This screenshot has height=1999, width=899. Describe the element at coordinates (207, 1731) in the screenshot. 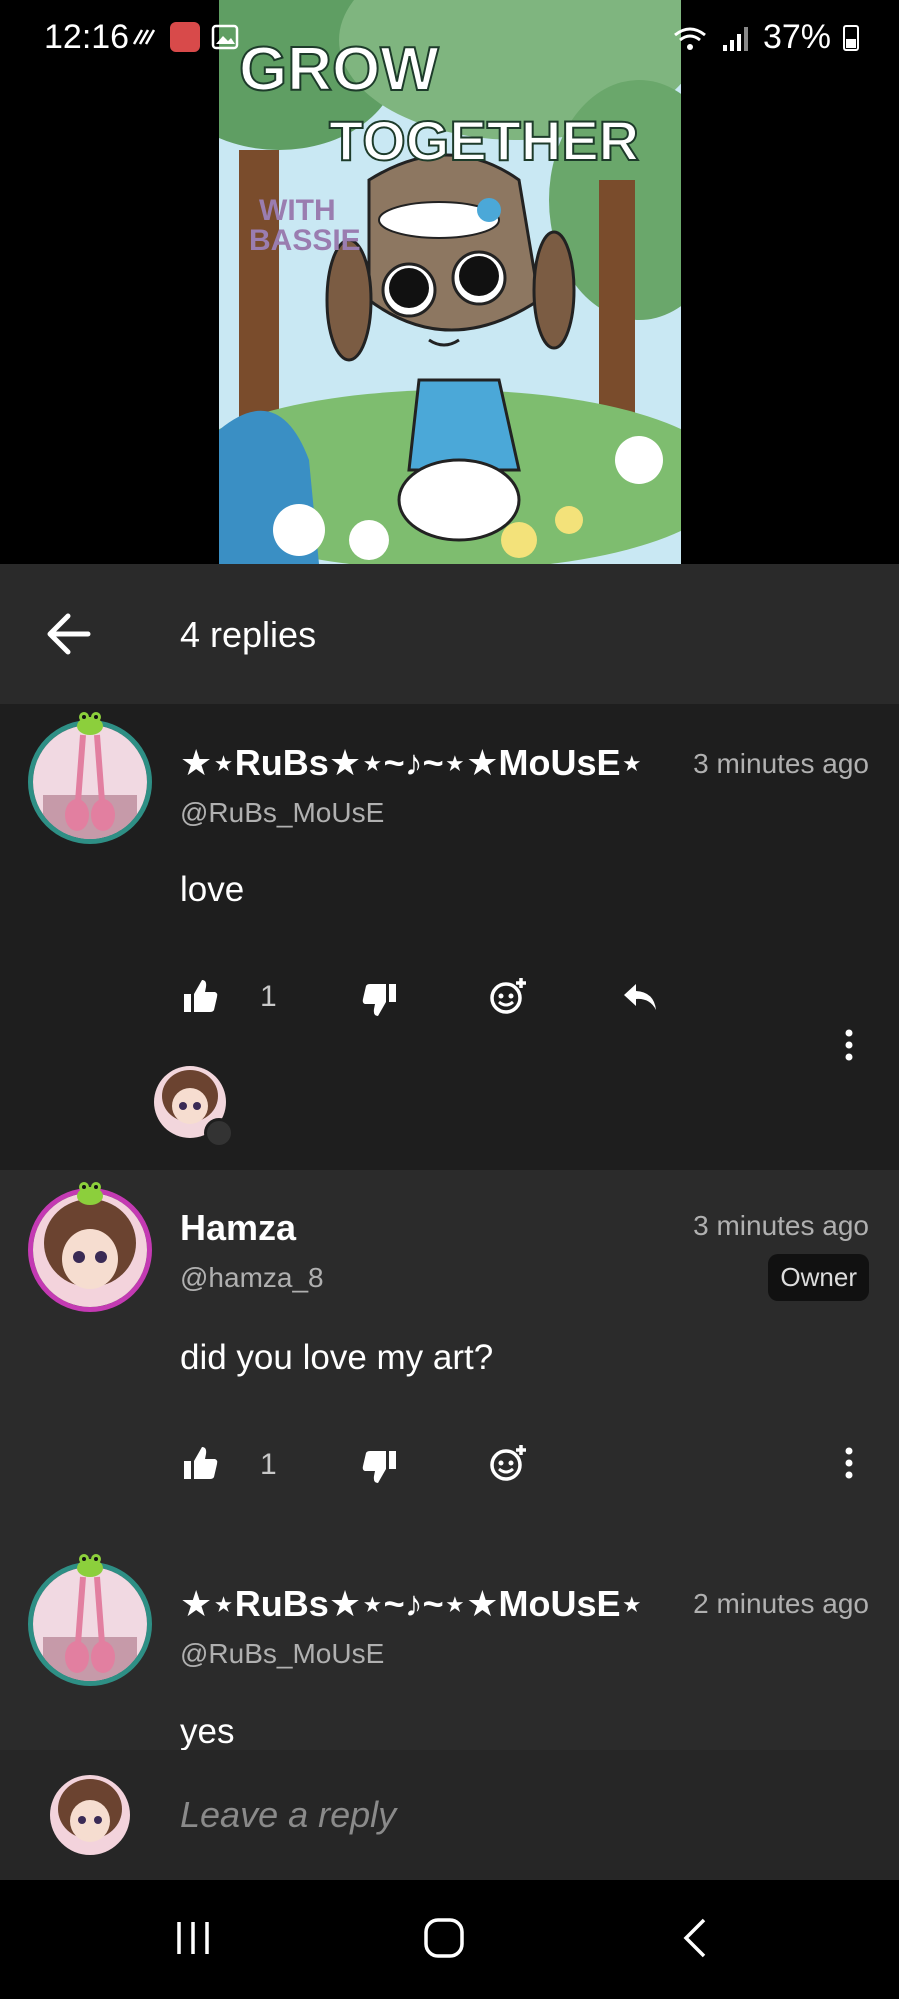

I see `reply-text: yes` at that location.